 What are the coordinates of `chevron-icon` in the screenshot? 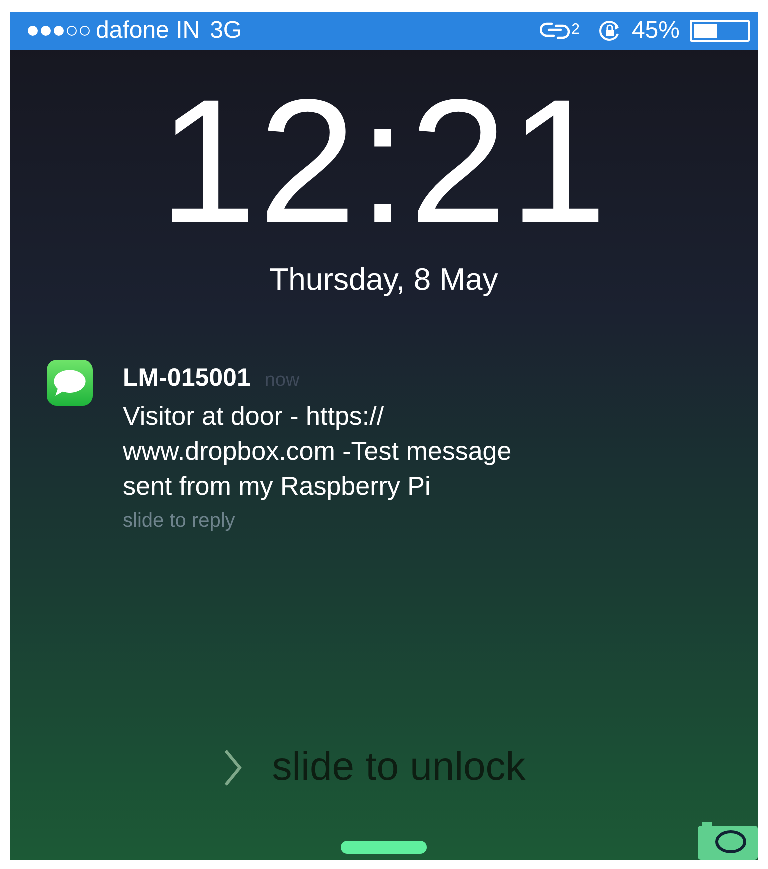 It's located at (233, 768).